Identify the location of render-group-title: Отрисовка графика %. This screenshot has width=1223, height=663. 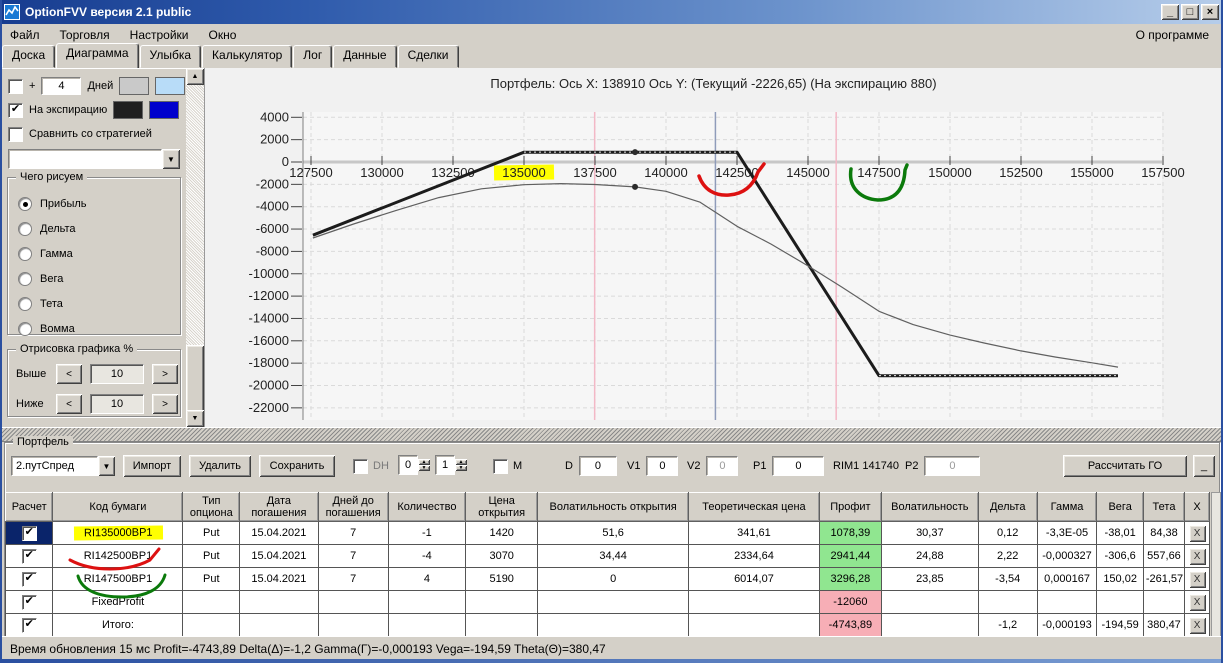
(77, 349).